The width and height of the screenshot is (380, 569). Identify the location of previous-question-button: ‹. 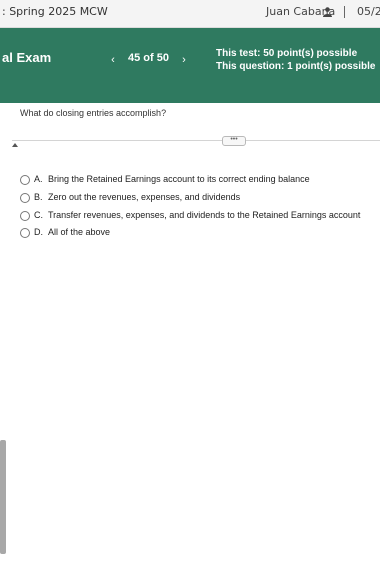
(113, 60).